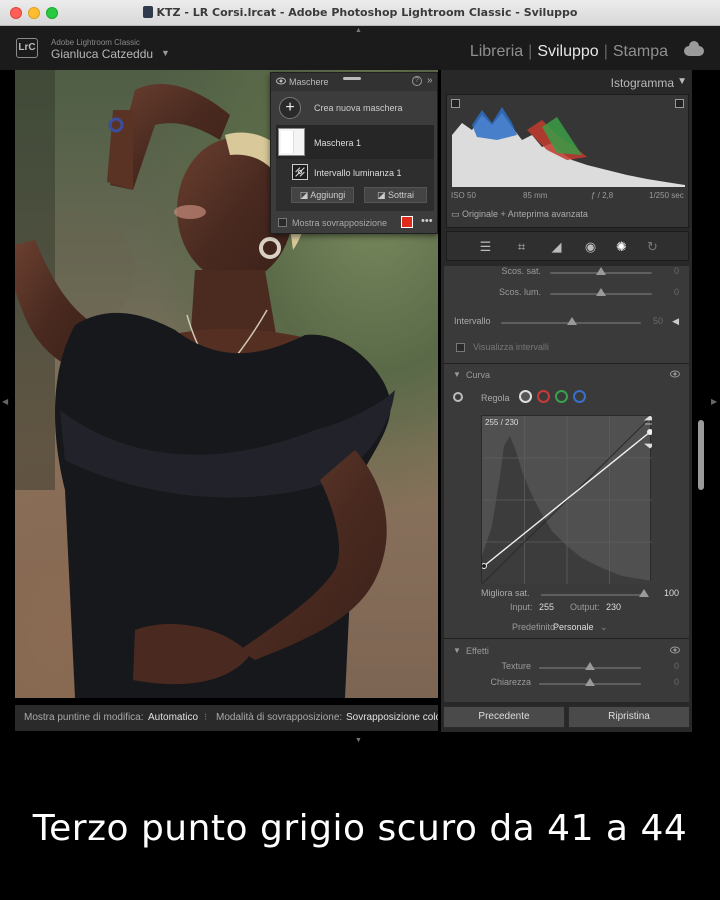  I want to click on create-new-mask-label: Crea nuova maschera, so click(358, 108).